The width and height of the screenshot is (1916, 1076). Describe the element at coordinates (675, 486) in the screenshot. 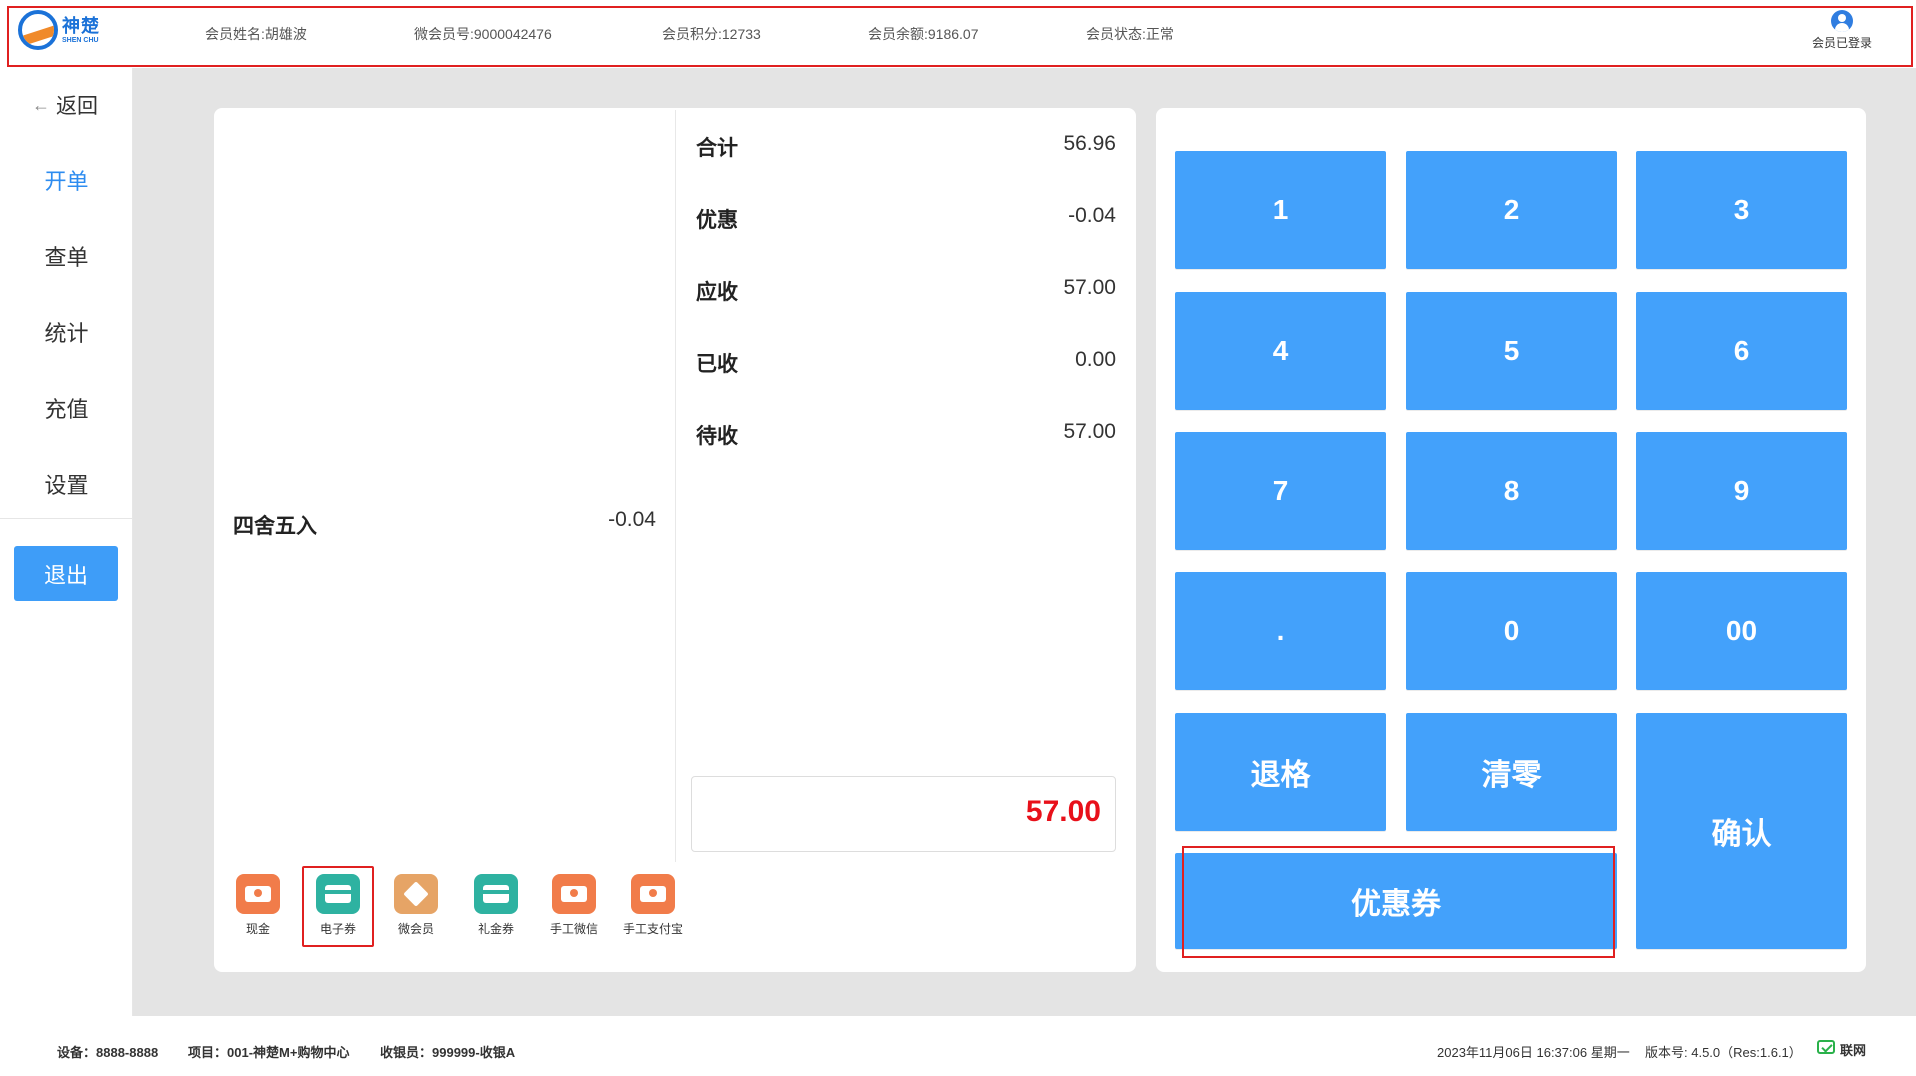

I see `panel-divider` at that location.